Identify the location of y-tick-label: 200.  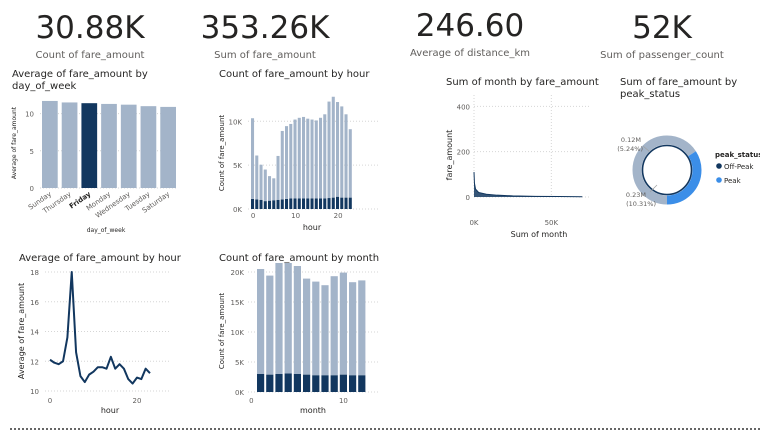
(463, 153).